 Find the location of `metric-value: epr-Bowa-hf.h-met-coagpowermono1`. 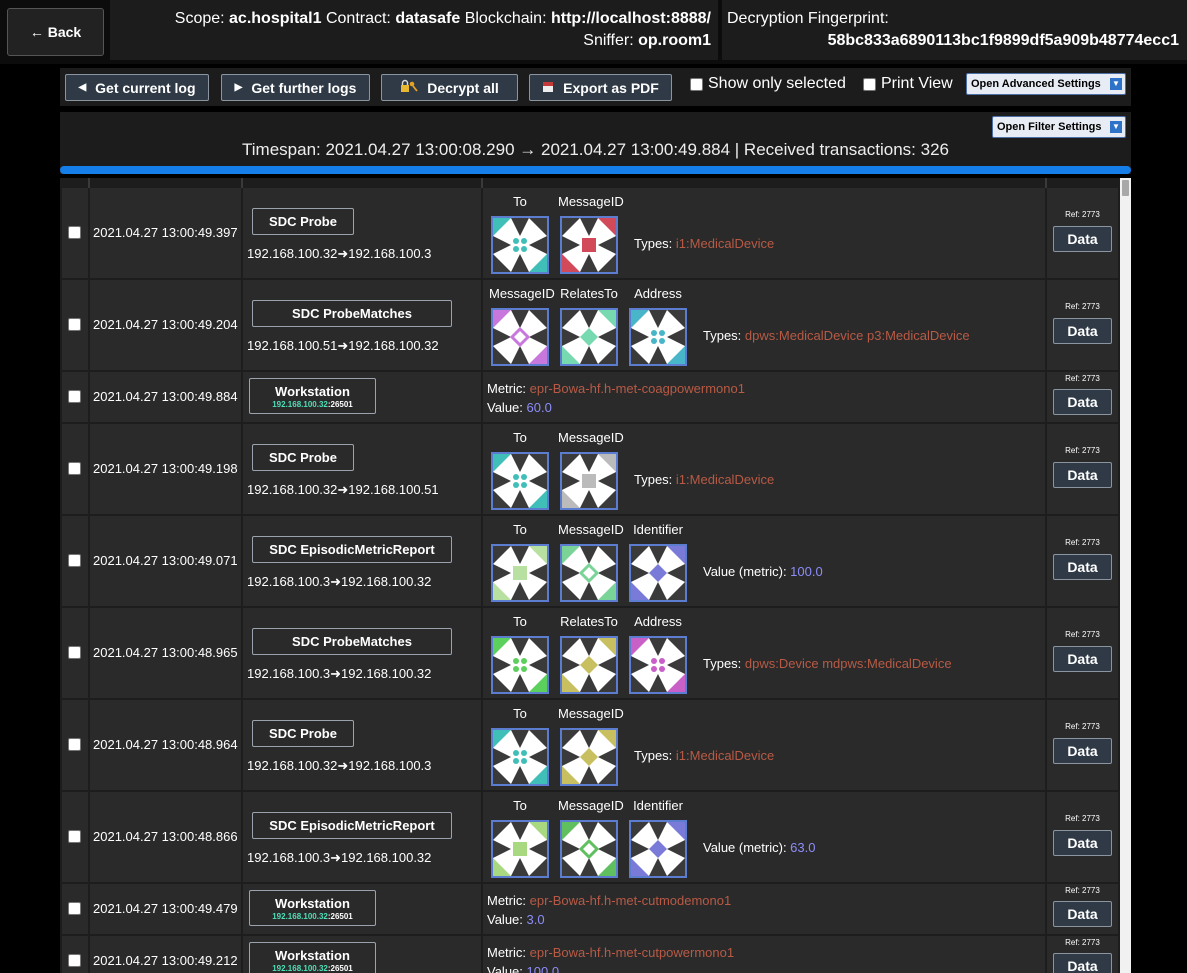

metric-value: epr-Bowa-hf.h-met-coagpowermono1 is located at coordinates (637, 388).